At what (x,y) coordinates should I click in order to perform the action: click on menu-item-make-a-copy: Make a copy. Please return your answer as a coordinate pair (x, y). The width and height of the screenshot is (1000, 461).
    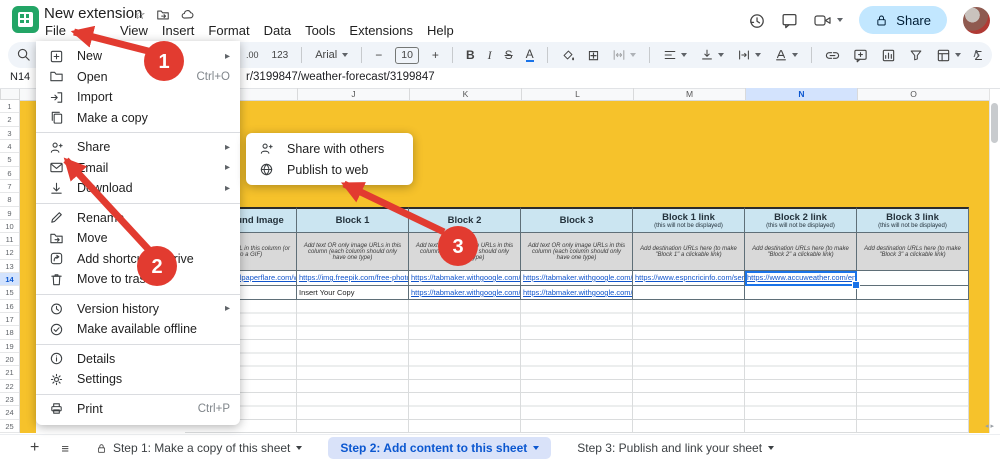
    Looking at the image, I should click on (138, 118).